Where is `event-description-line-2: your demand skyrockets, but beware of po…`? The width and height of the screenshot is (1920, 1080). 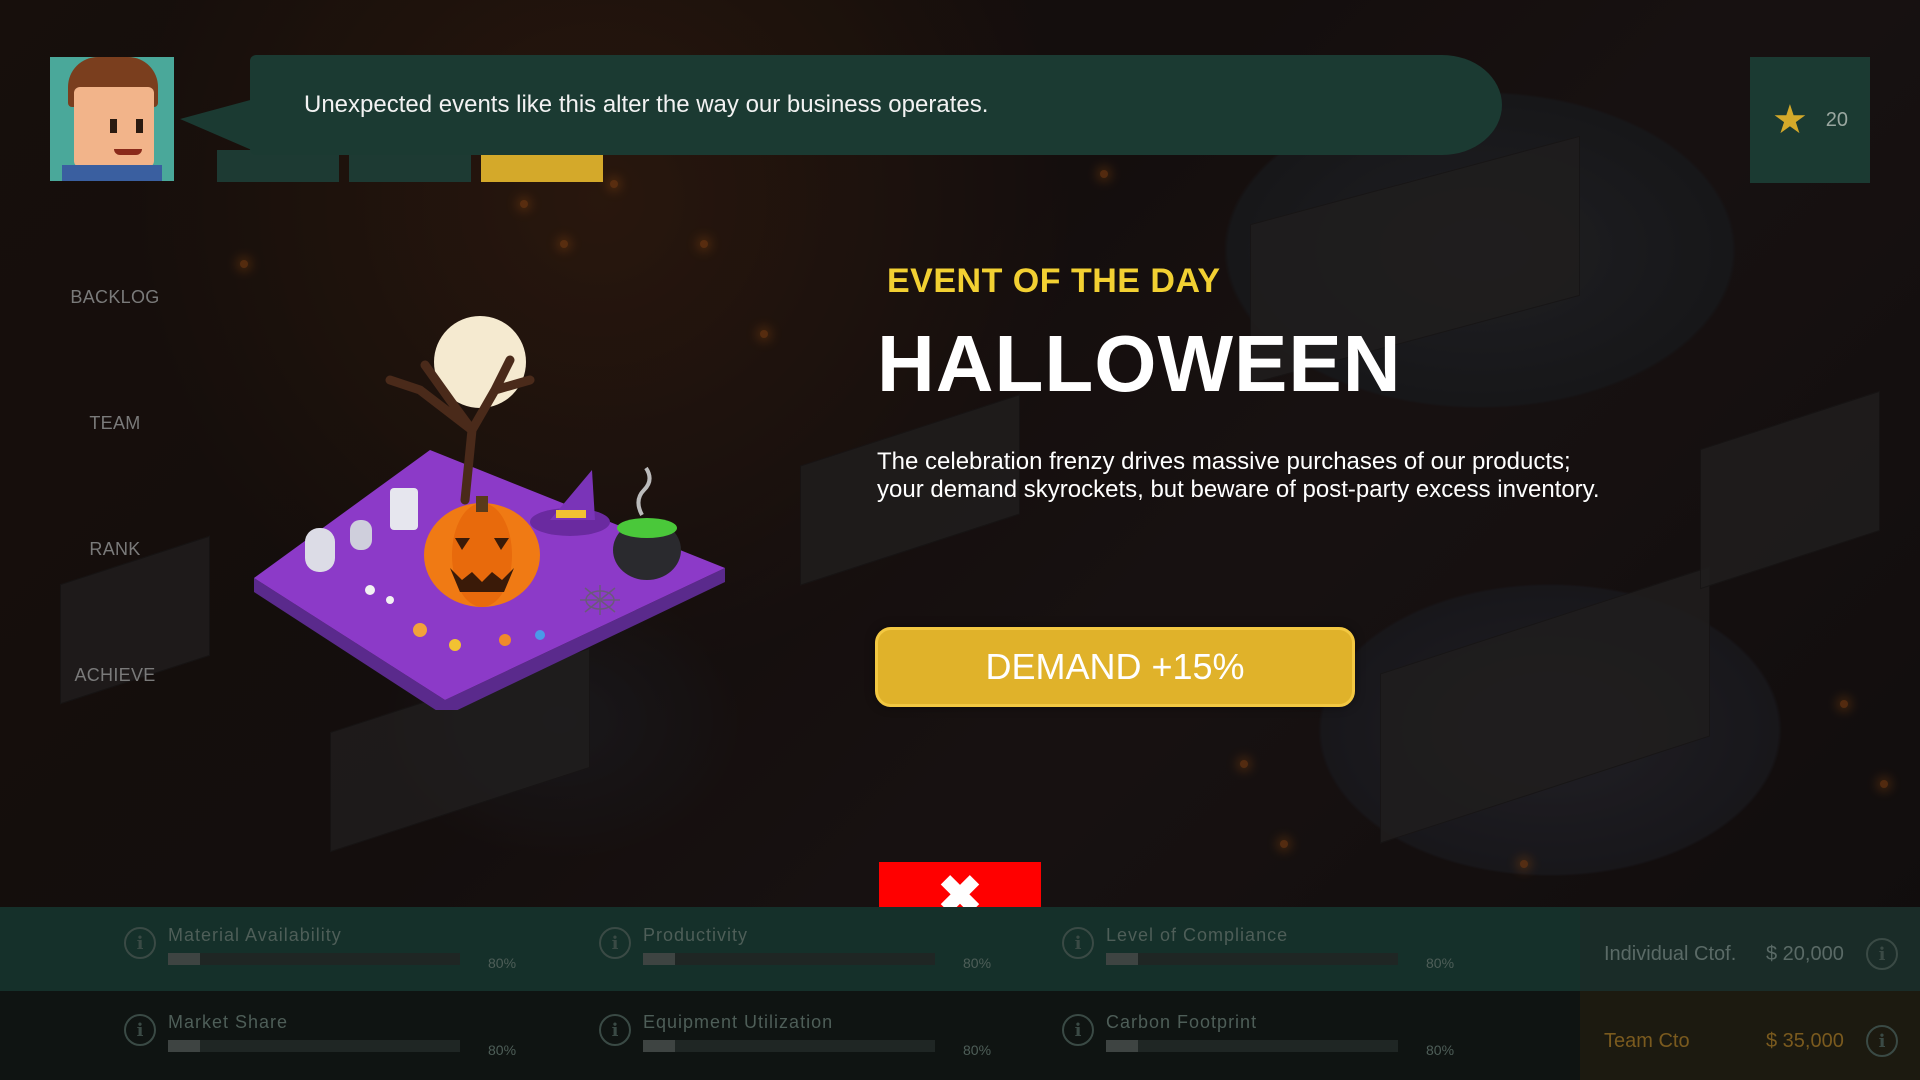
event-description-line-2: your demand skyrockets, but beware of po… is located at coordinates (1238, 489).